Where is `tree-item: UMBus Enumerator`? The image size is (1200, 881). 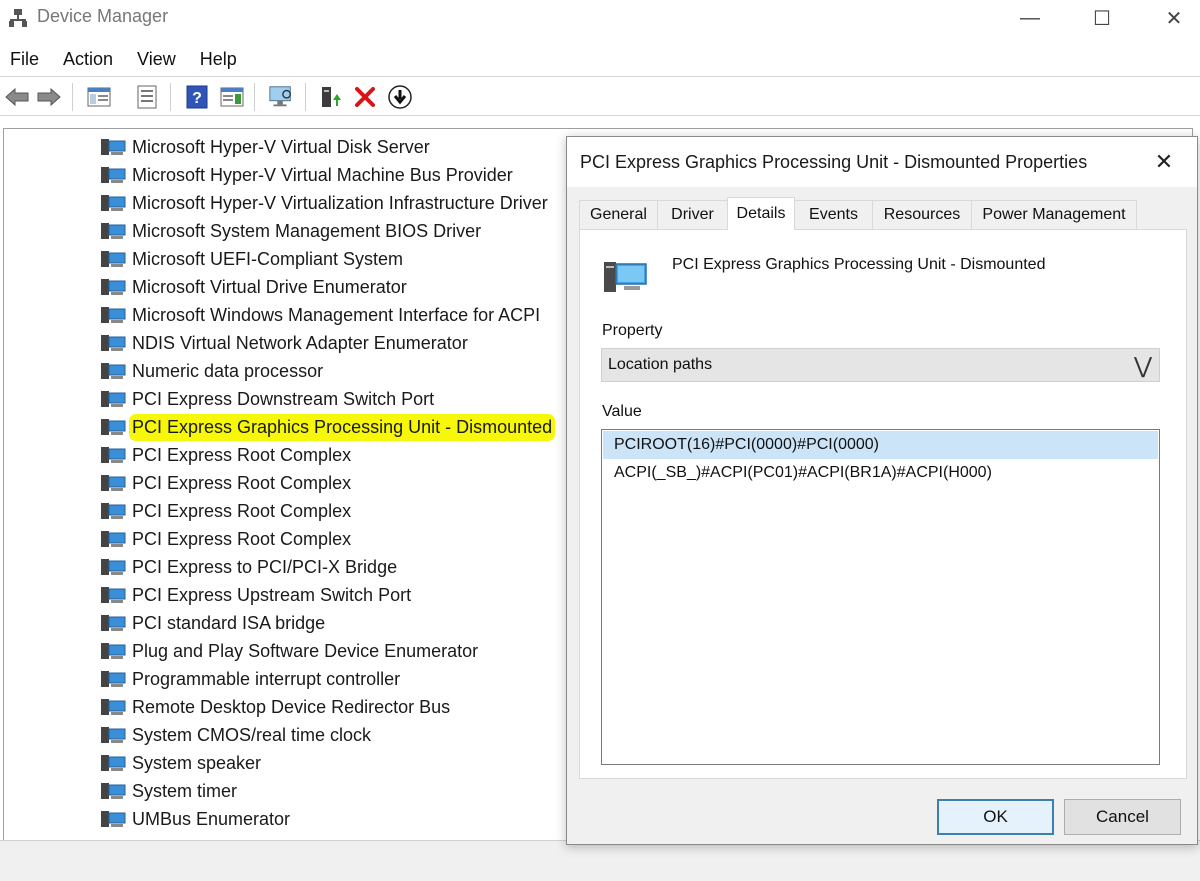
tree-item: UMBus Enumerator is located at coordinates (195, 819).